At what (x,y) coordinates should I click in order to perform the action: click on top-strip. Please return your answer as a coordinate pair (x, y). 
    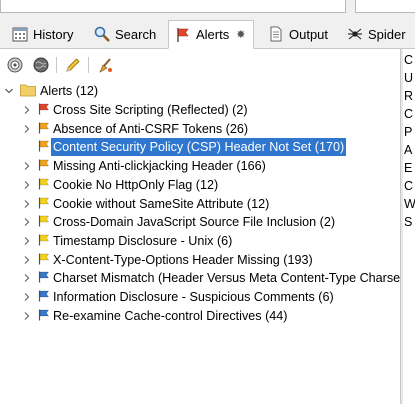
    Looking at the image, I should click on (207, 9).